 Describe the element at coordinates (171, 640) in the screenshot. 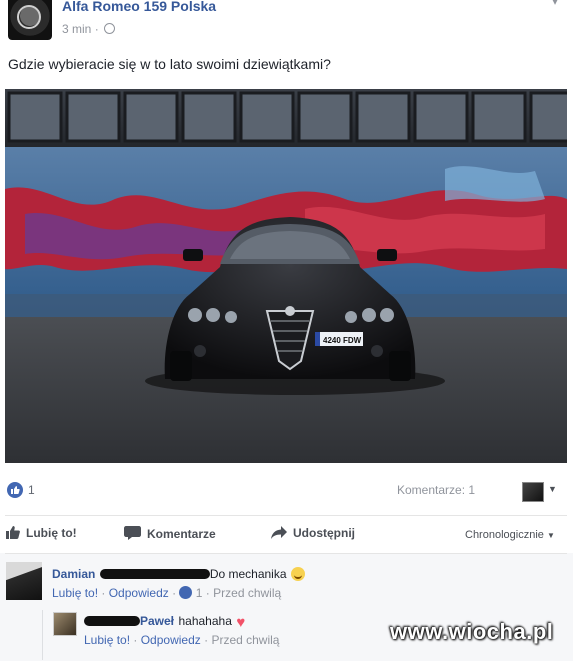

I see `reply-reply-link: Odpowiedz` at that location.